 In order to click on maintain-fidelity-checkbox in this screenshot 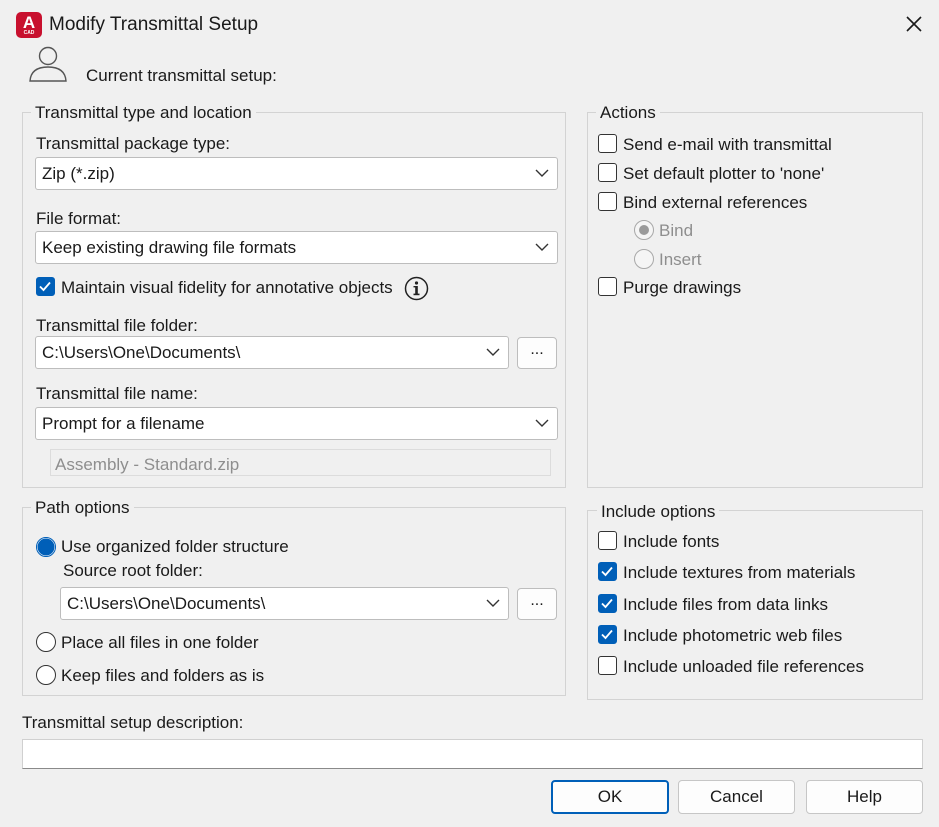, I will do `click(45, 286)`.